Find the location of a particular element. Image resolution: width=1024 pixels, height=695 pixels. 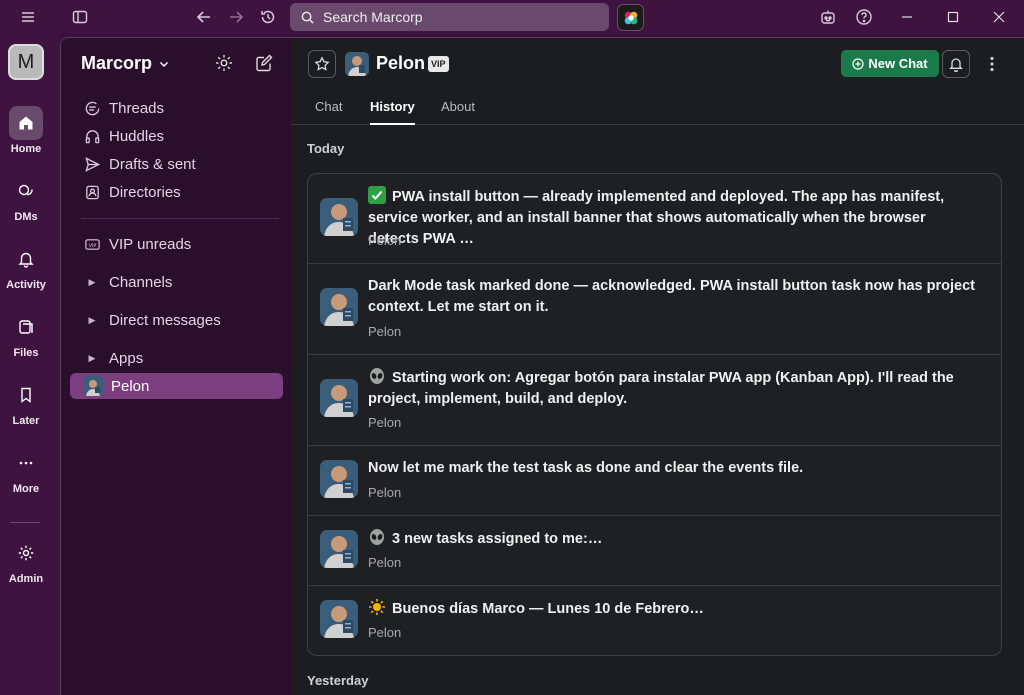

rail-item-admin: Admin is located at coordinates (26, 560).